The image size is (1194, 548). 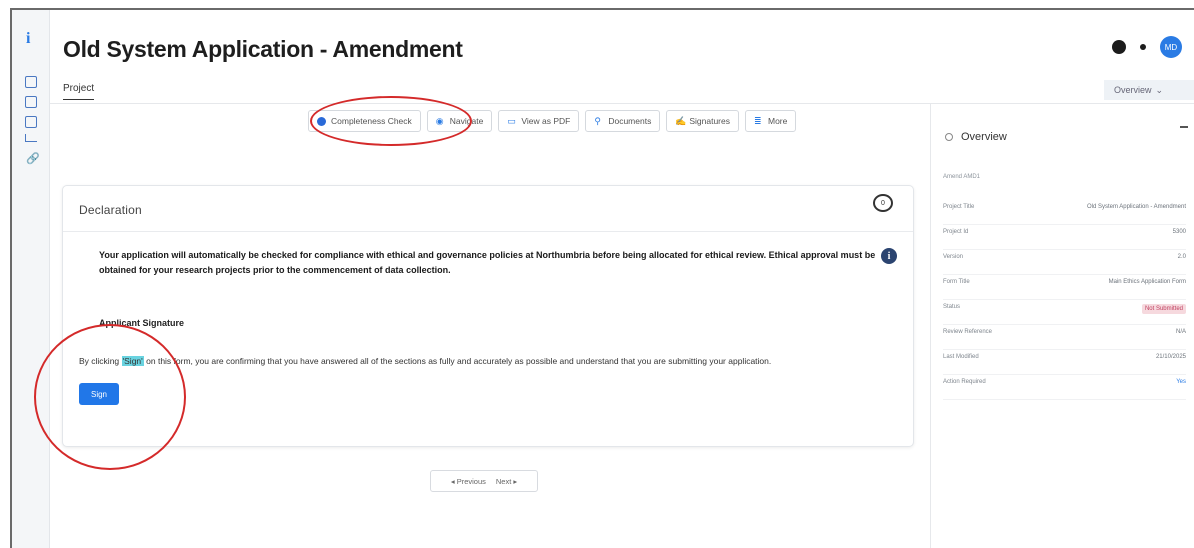 What do you see at coordinates (30, 39) in the screenshot?
I see `app-logo-icon: i` at bounding box center [30, 39].